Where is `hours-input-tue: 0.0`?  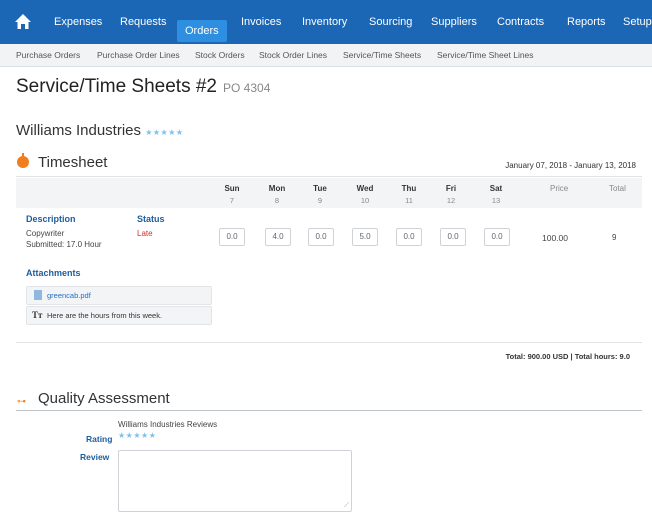
hours-input-tue: 0.0 is located at coordinates (321, 237).